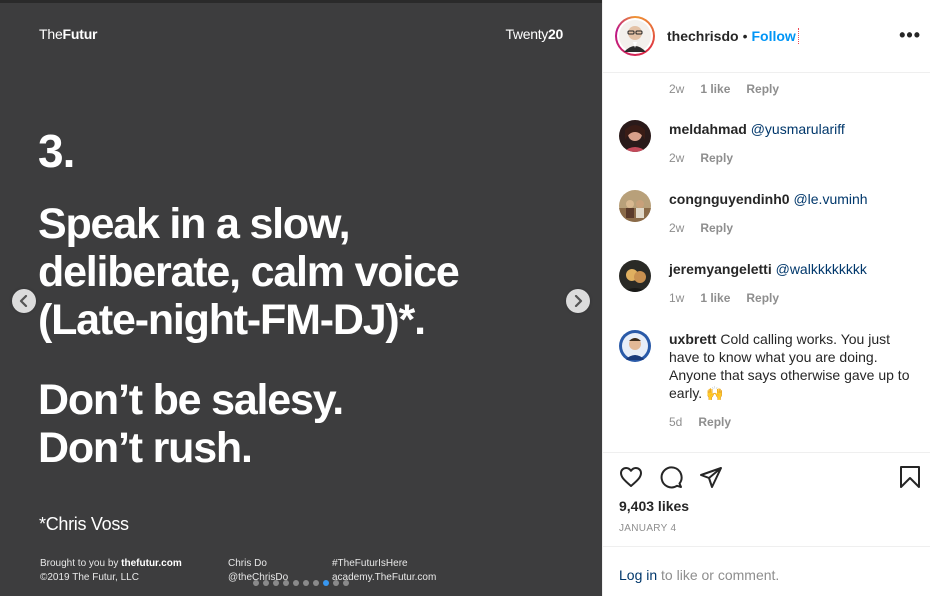 The image size is (930, 596). Describe the element at coordinates (631, 477) in the screenshot. I see `heart-icon` at that location.